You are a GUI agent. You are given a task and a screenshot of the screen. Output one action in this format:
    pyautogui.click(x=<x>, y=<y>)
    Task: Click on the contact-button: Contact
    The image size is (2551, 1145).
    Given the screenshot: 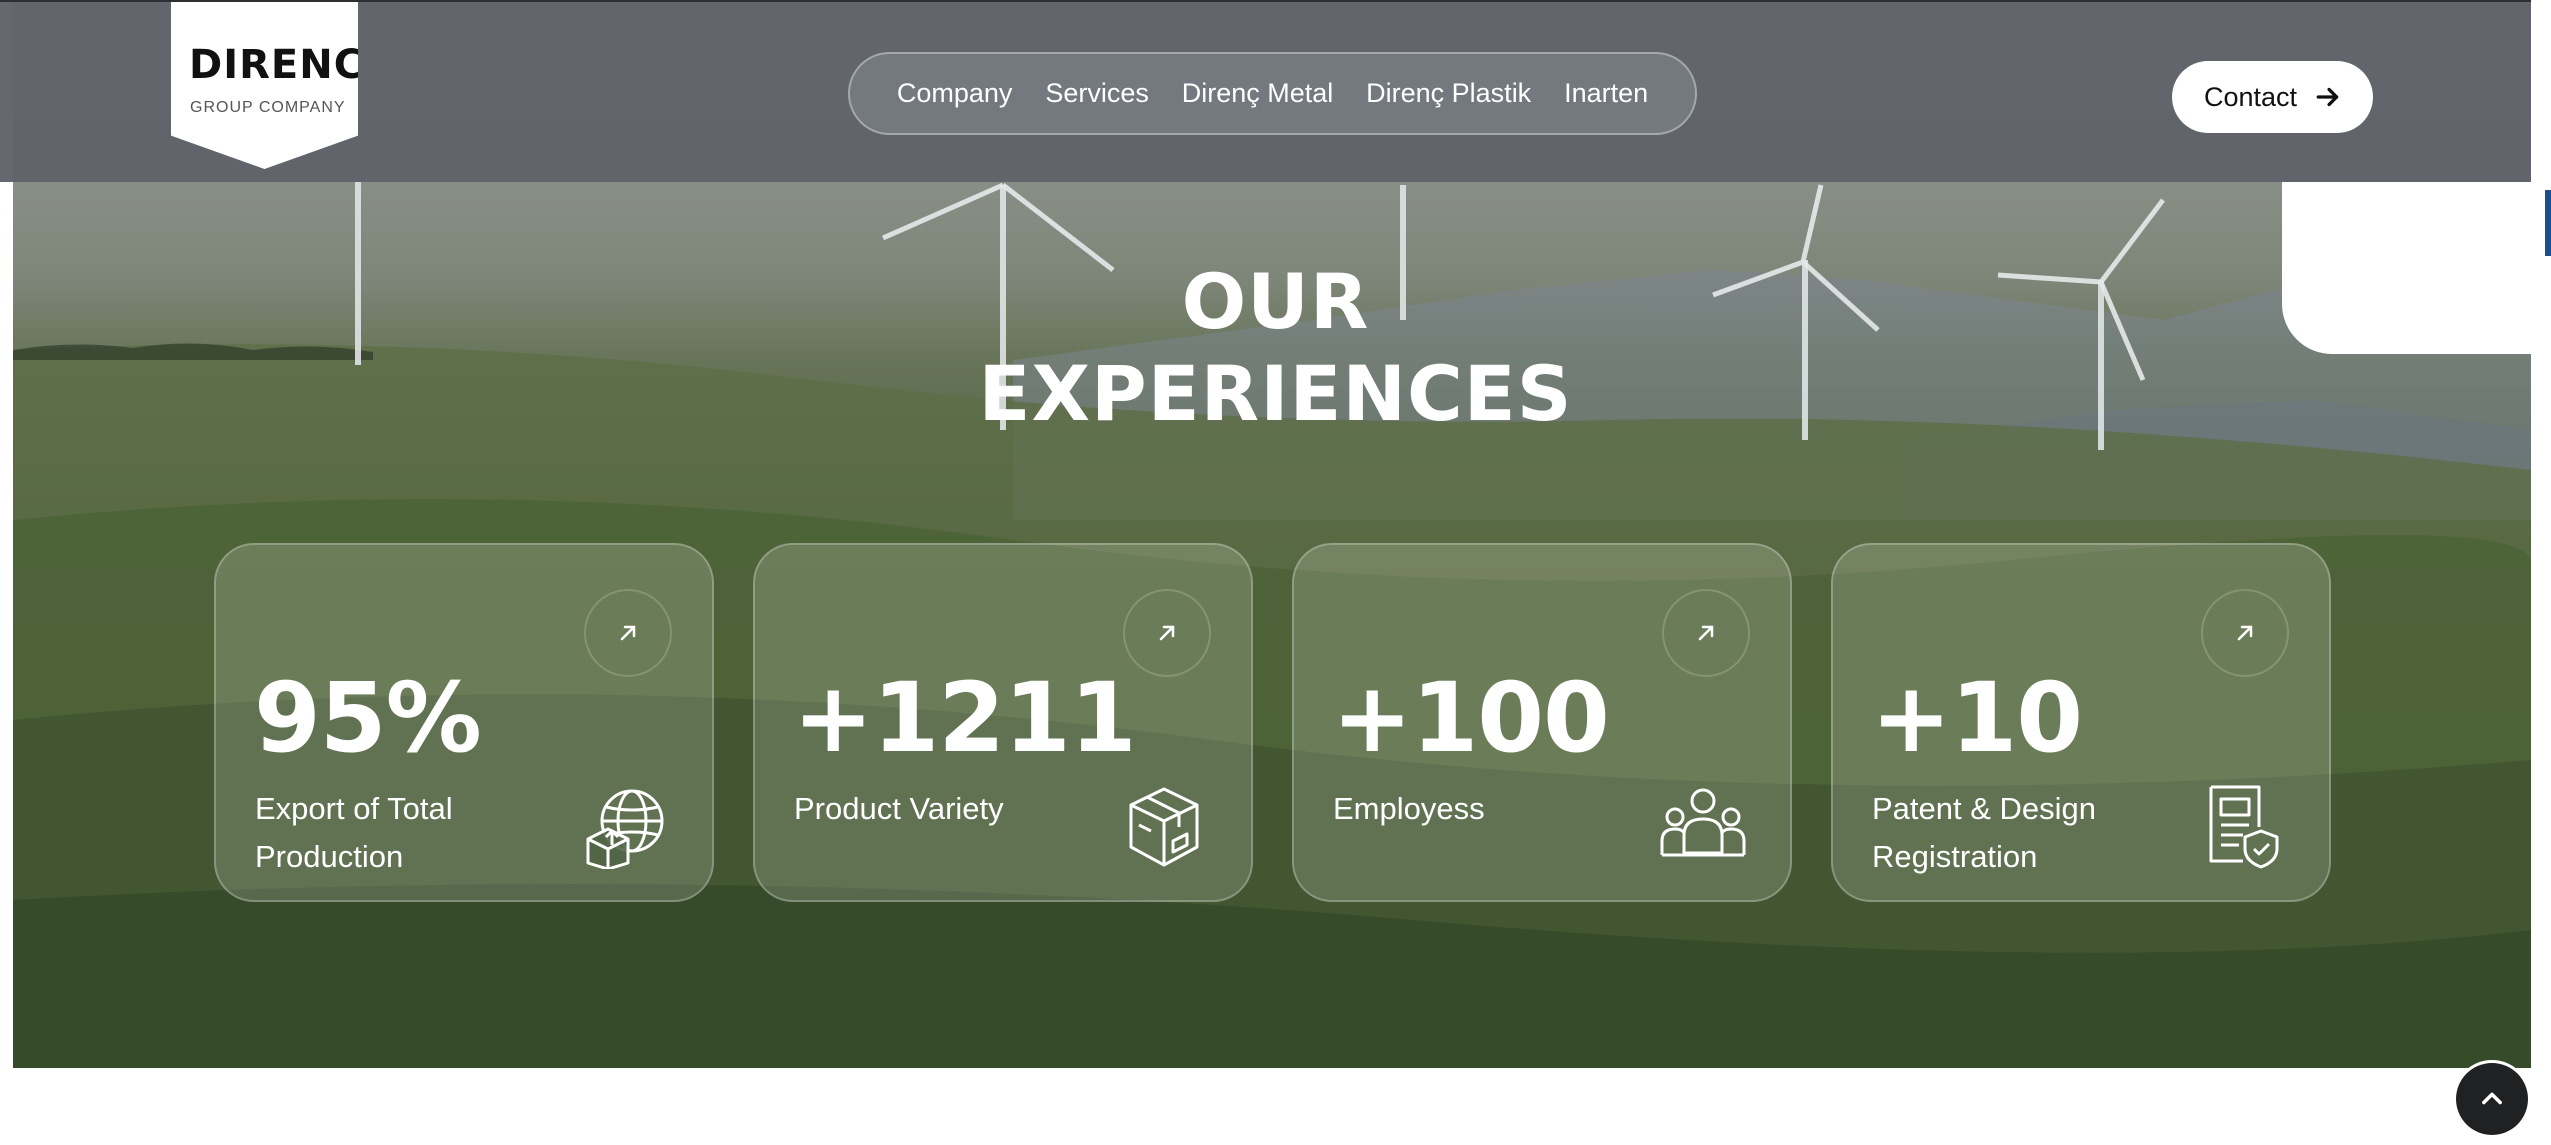 What is the action you would take?
    pyautogui.click(x=2272, y=97)
    